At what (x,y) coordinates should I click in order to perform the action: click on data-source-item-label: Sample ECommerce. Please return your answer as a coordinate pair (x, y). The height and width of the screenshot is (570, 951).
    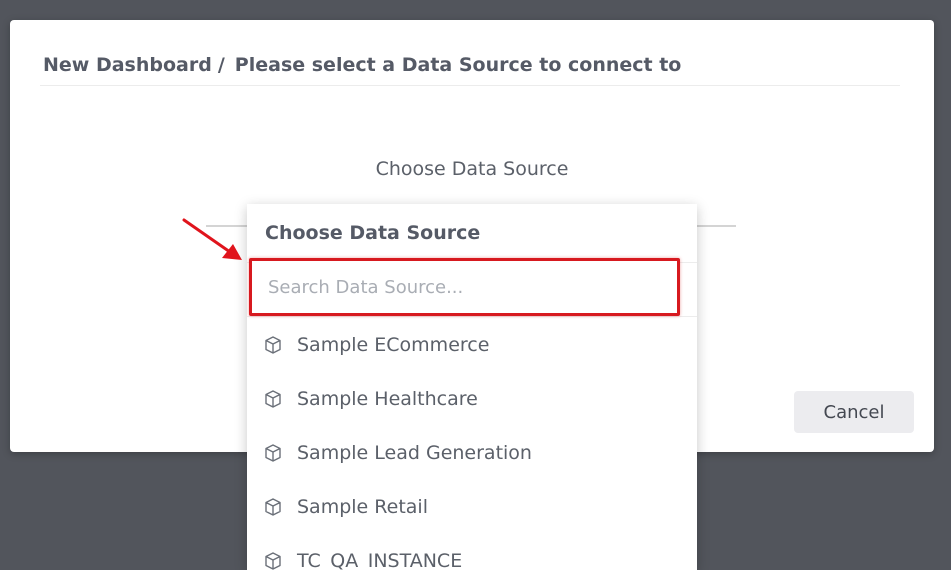
    Looking at the image, I should click on (393, 345).